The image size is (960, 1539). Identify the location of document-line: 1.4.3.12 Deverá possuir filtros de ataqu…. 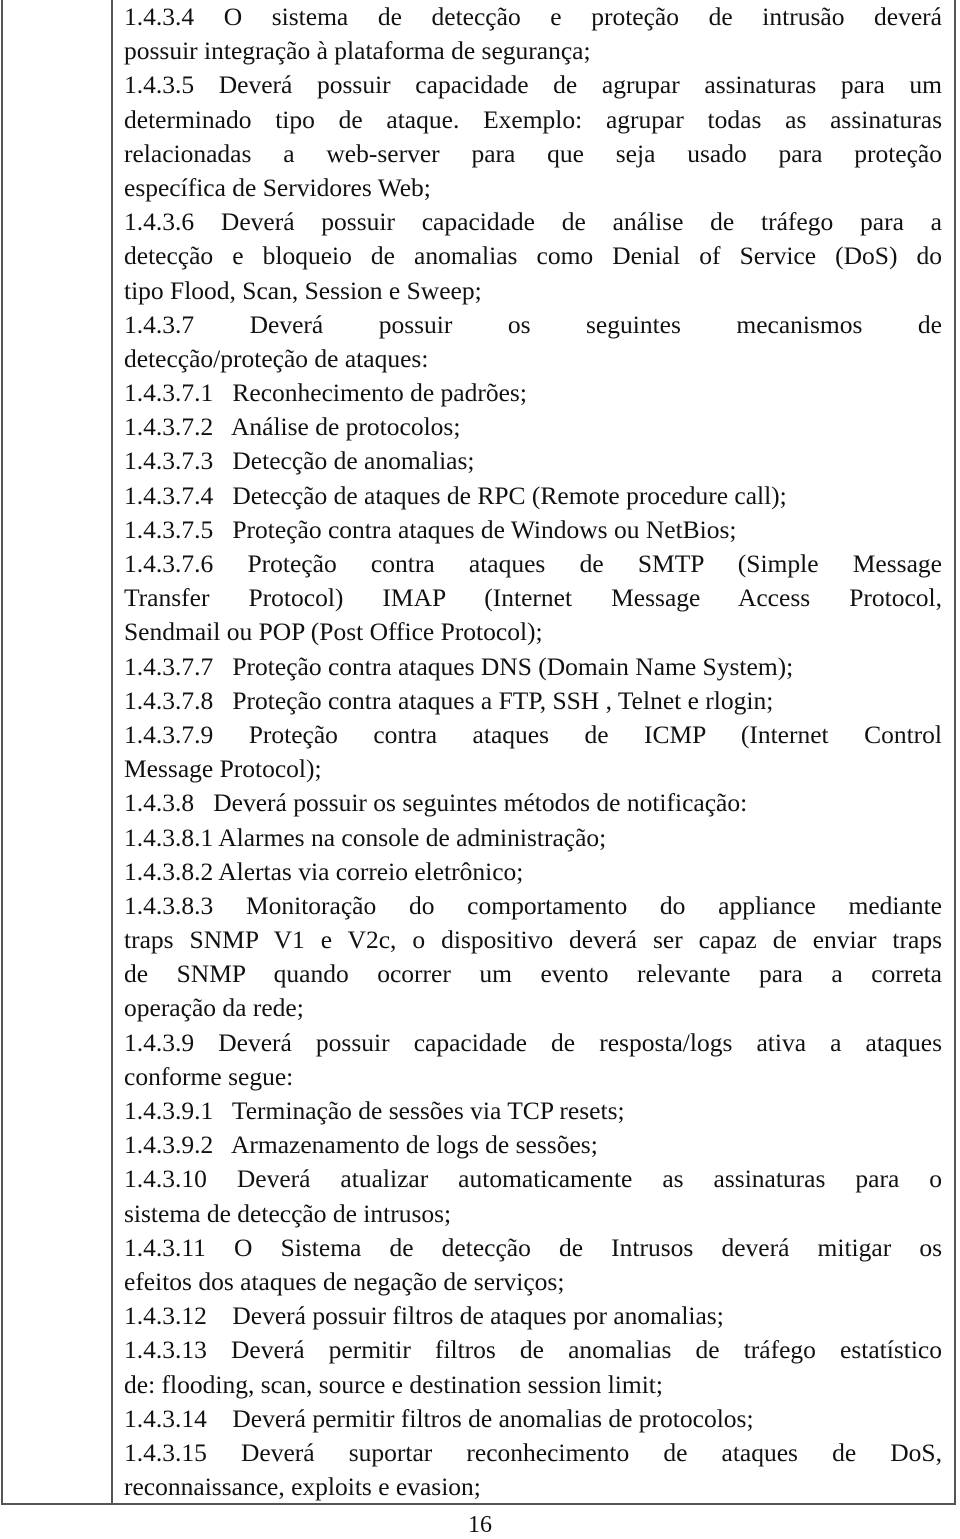
(424, 1316).